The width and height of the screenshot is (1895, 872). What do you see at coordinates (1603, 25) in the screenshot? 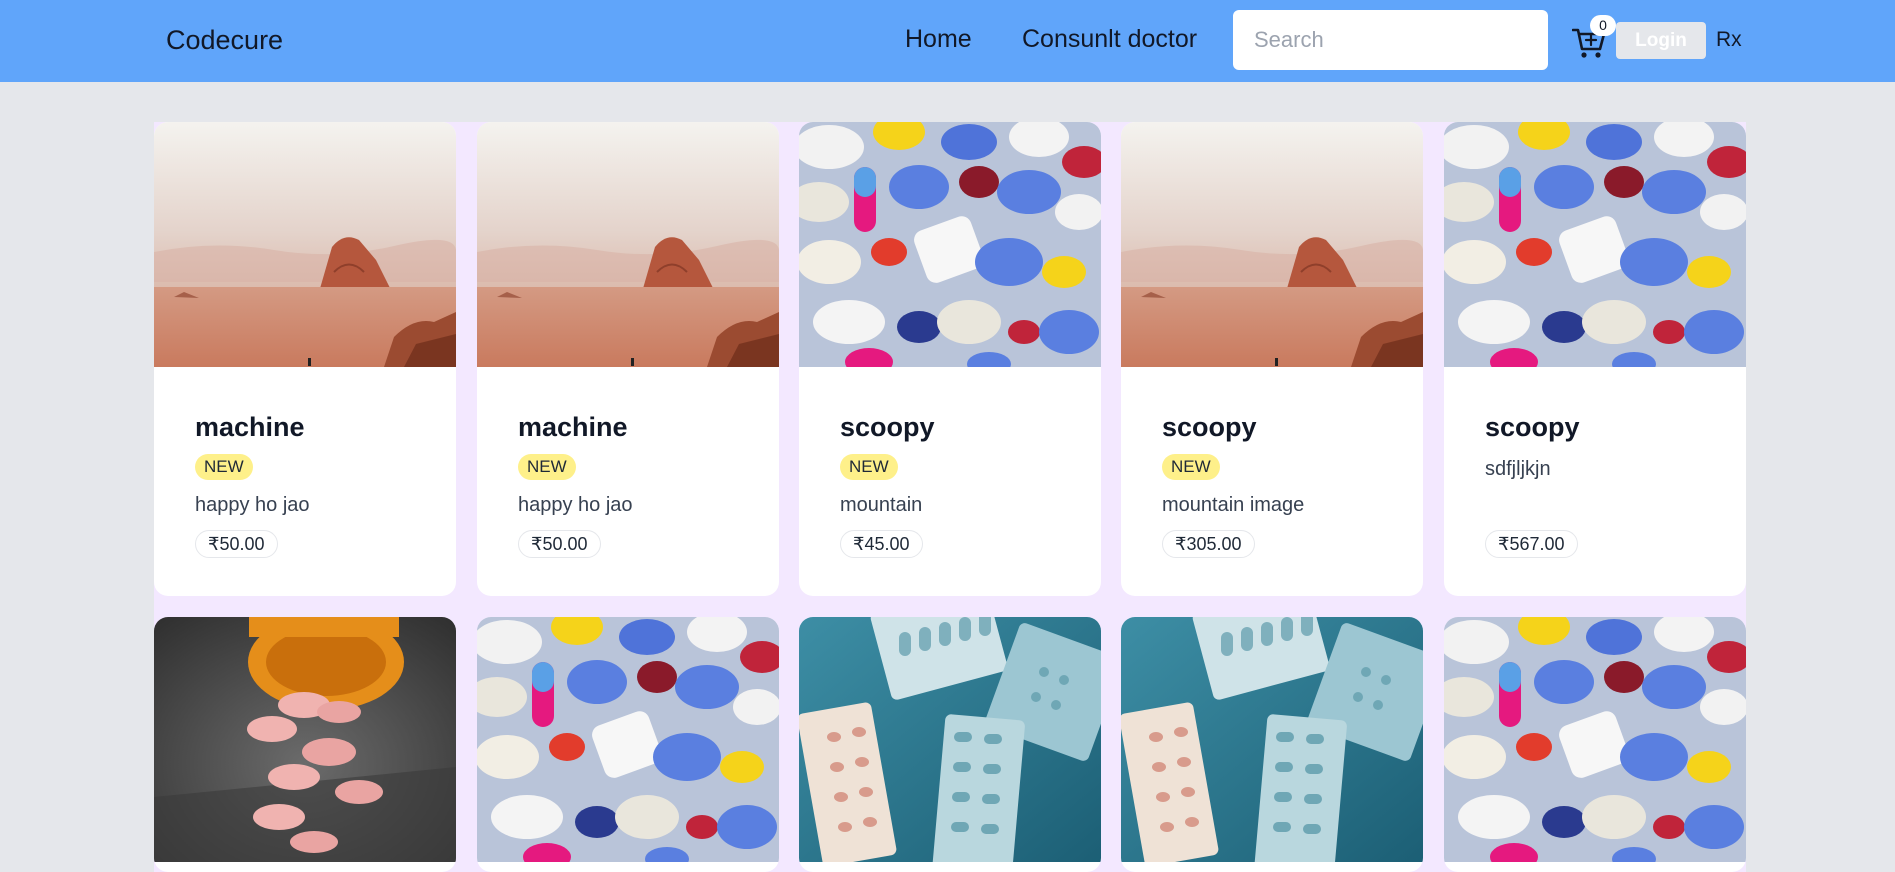
I see `cart-count-badge: 0` at bounding box center [1603, 25].